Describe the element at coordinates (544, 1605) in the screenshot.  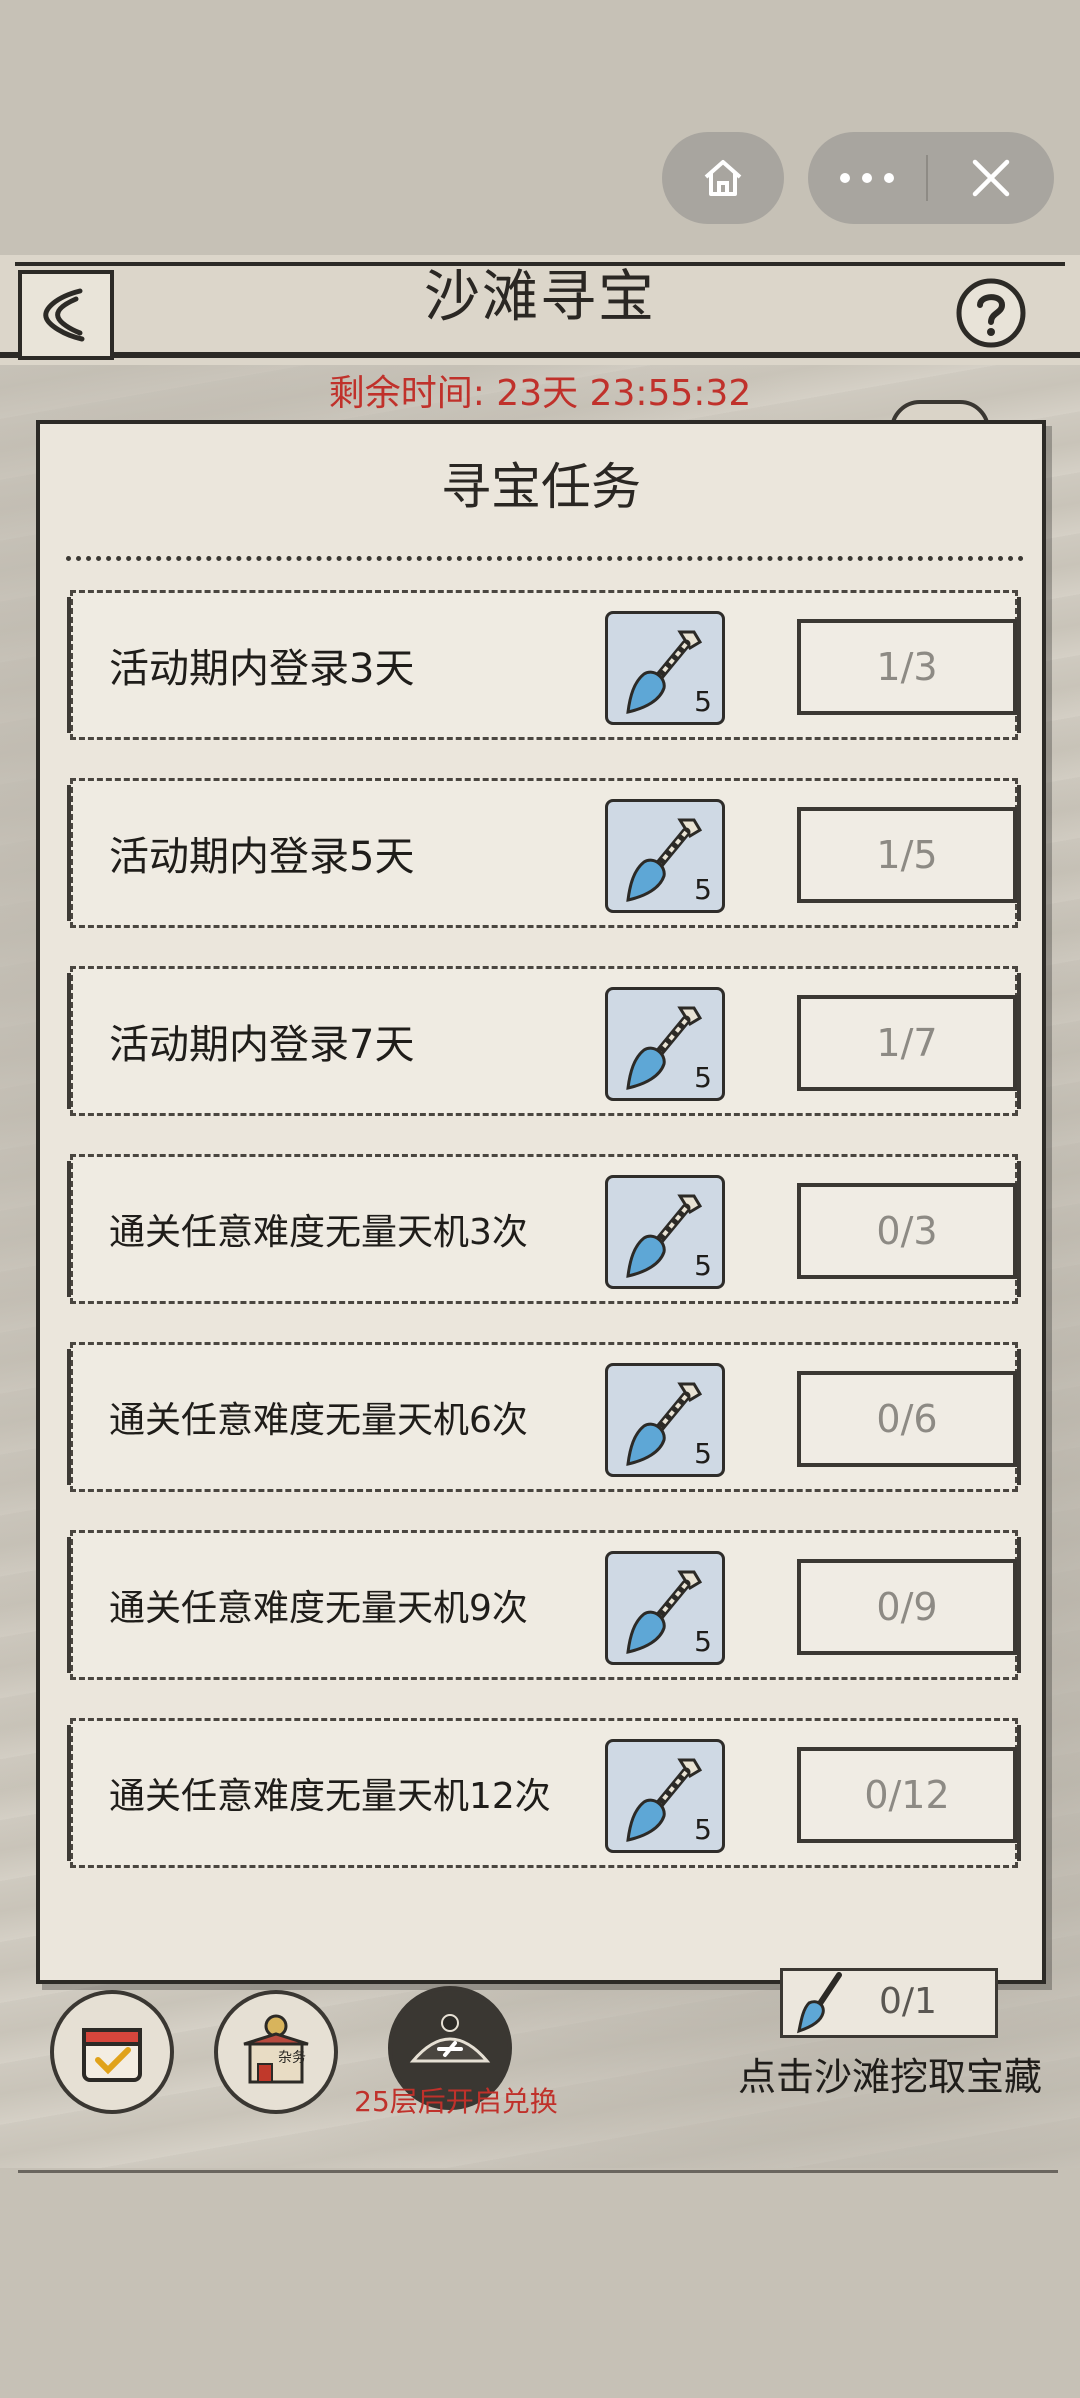
I see `task-row: 通关任意难度无量天机9次 5 0/9` at that location.